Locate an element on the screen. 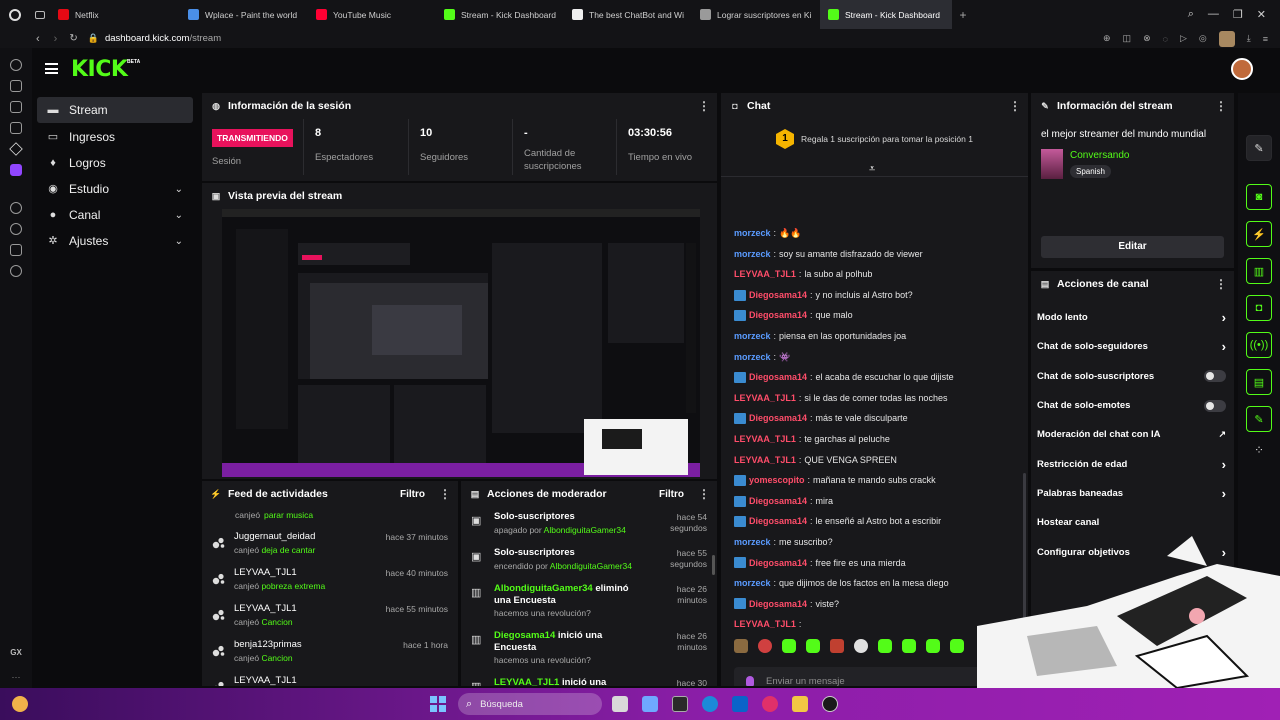  close-window-icon: ✕ is located at coordinates (1261, 14).